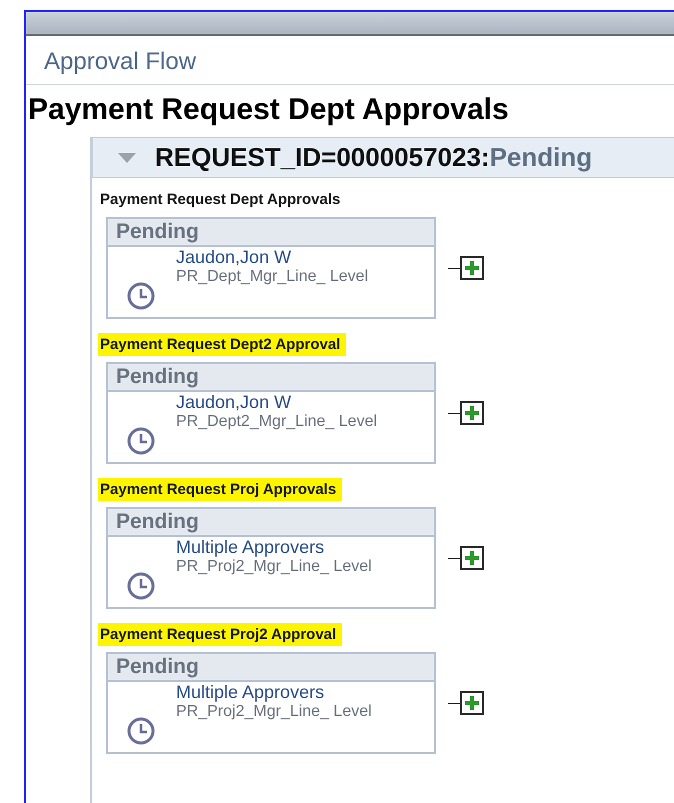 The width and height of the screenshot is (674, 803). I want to click on stage-title: Payment Request Dept Approvals, so click(220, 200).